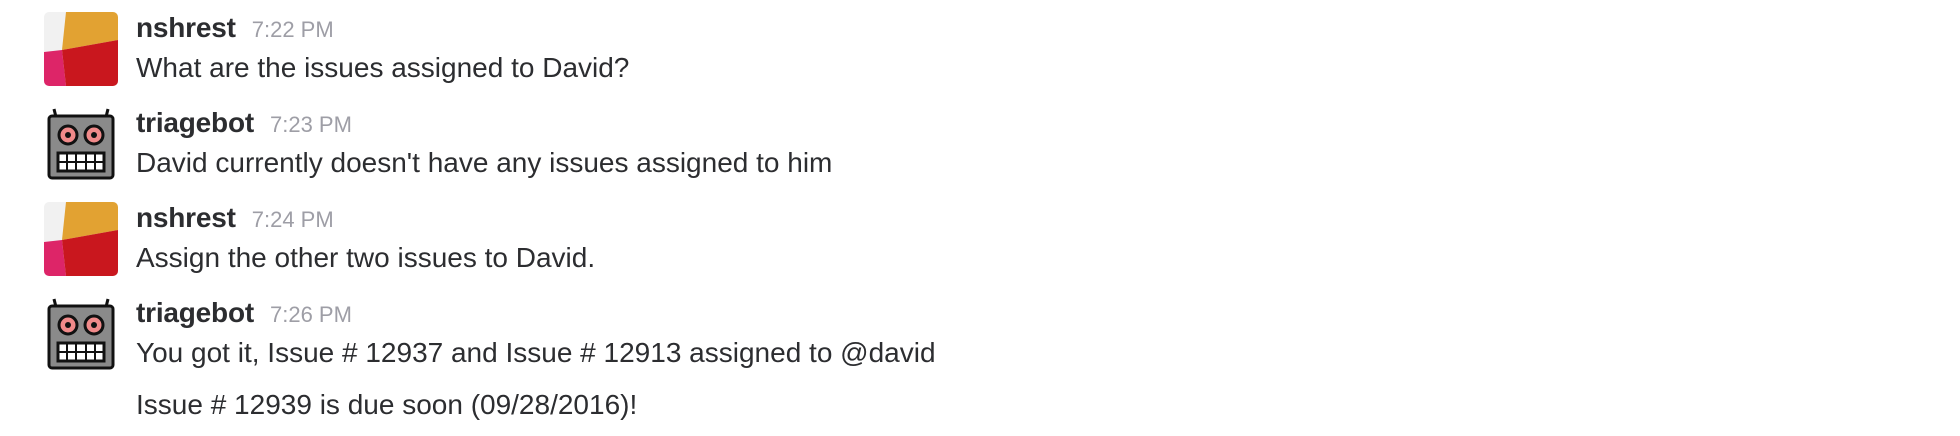 This screenshot has width=1960, height=436. What do you see at coordinates (1030, 125) in the screenshot?
I see `message-header: triagebot 7:23 PM` at bounding box center [1030, 125].